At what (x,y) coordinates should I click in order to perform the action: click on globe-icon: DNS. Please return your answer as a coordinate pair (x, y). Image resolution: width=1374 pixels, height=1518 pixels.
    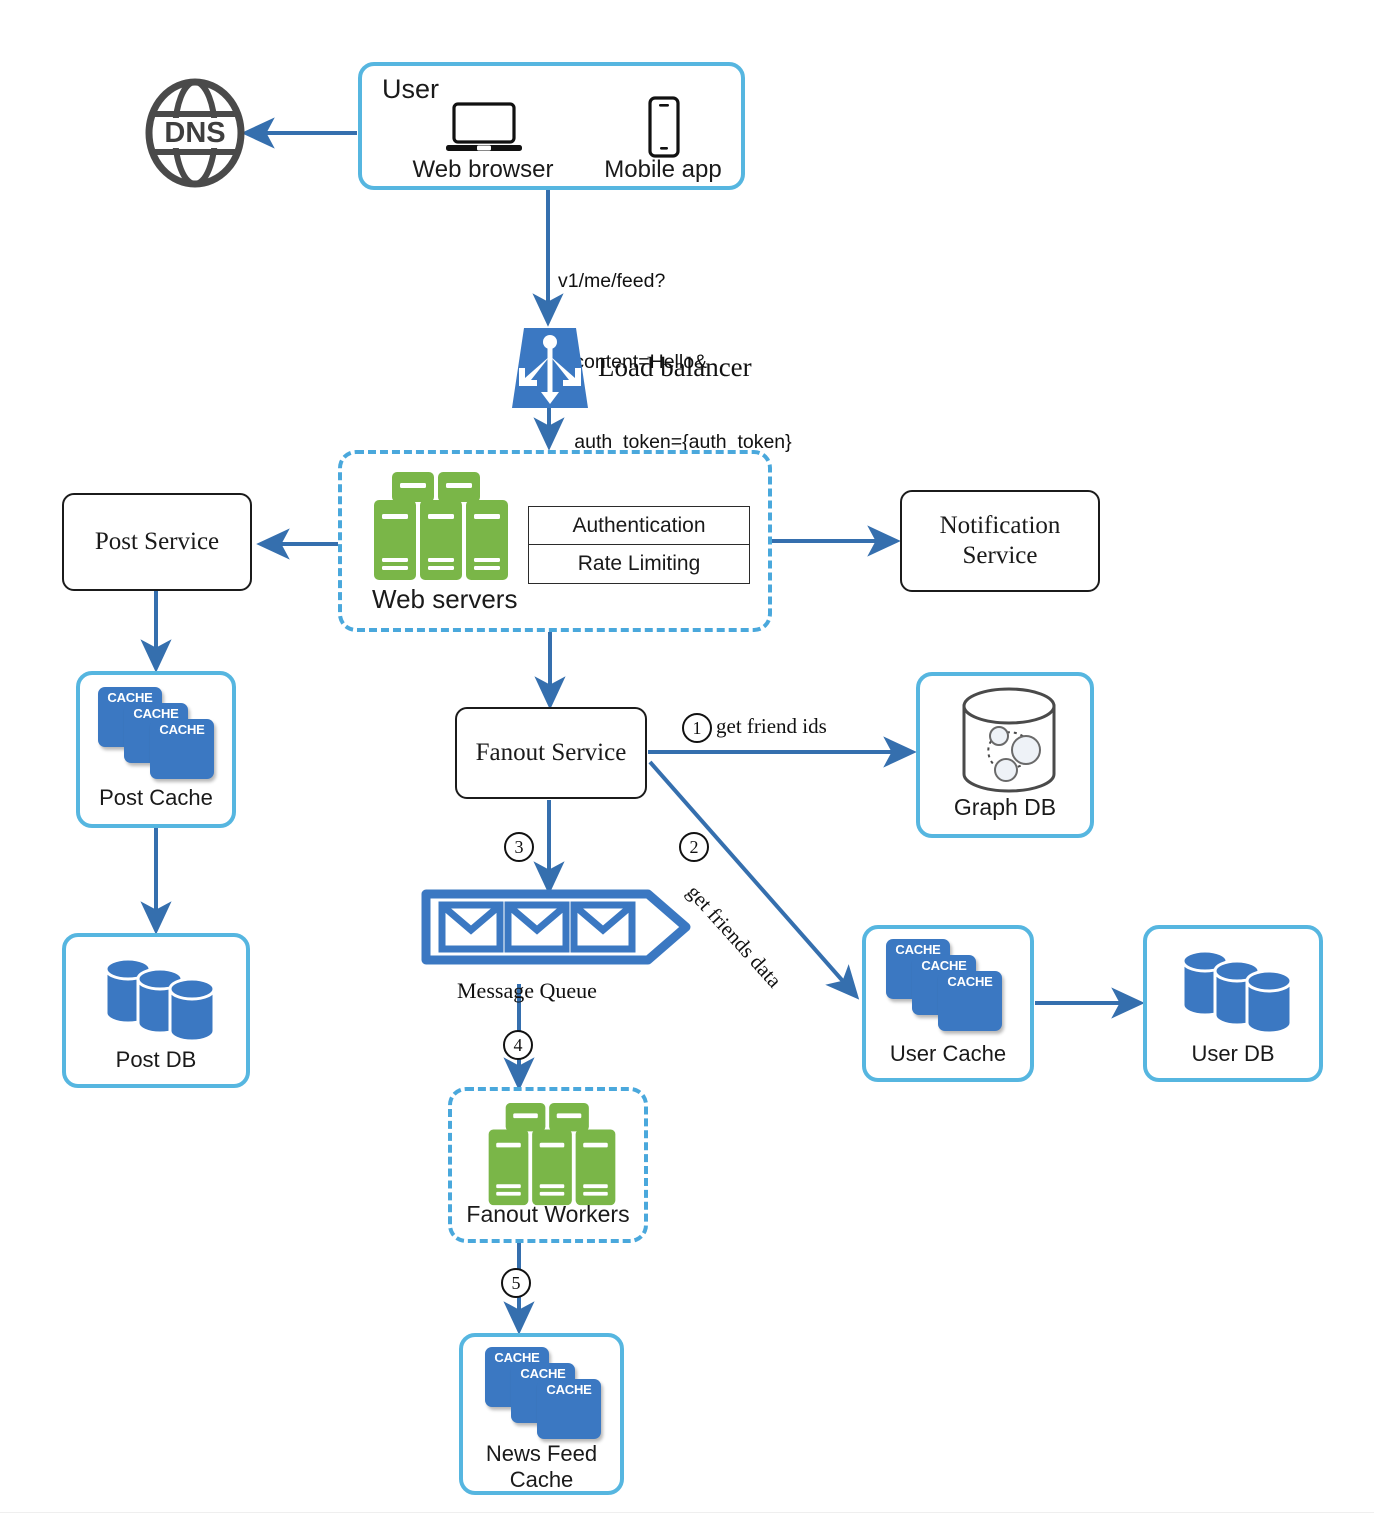
    Looking at the image, I should click on (195, 133).